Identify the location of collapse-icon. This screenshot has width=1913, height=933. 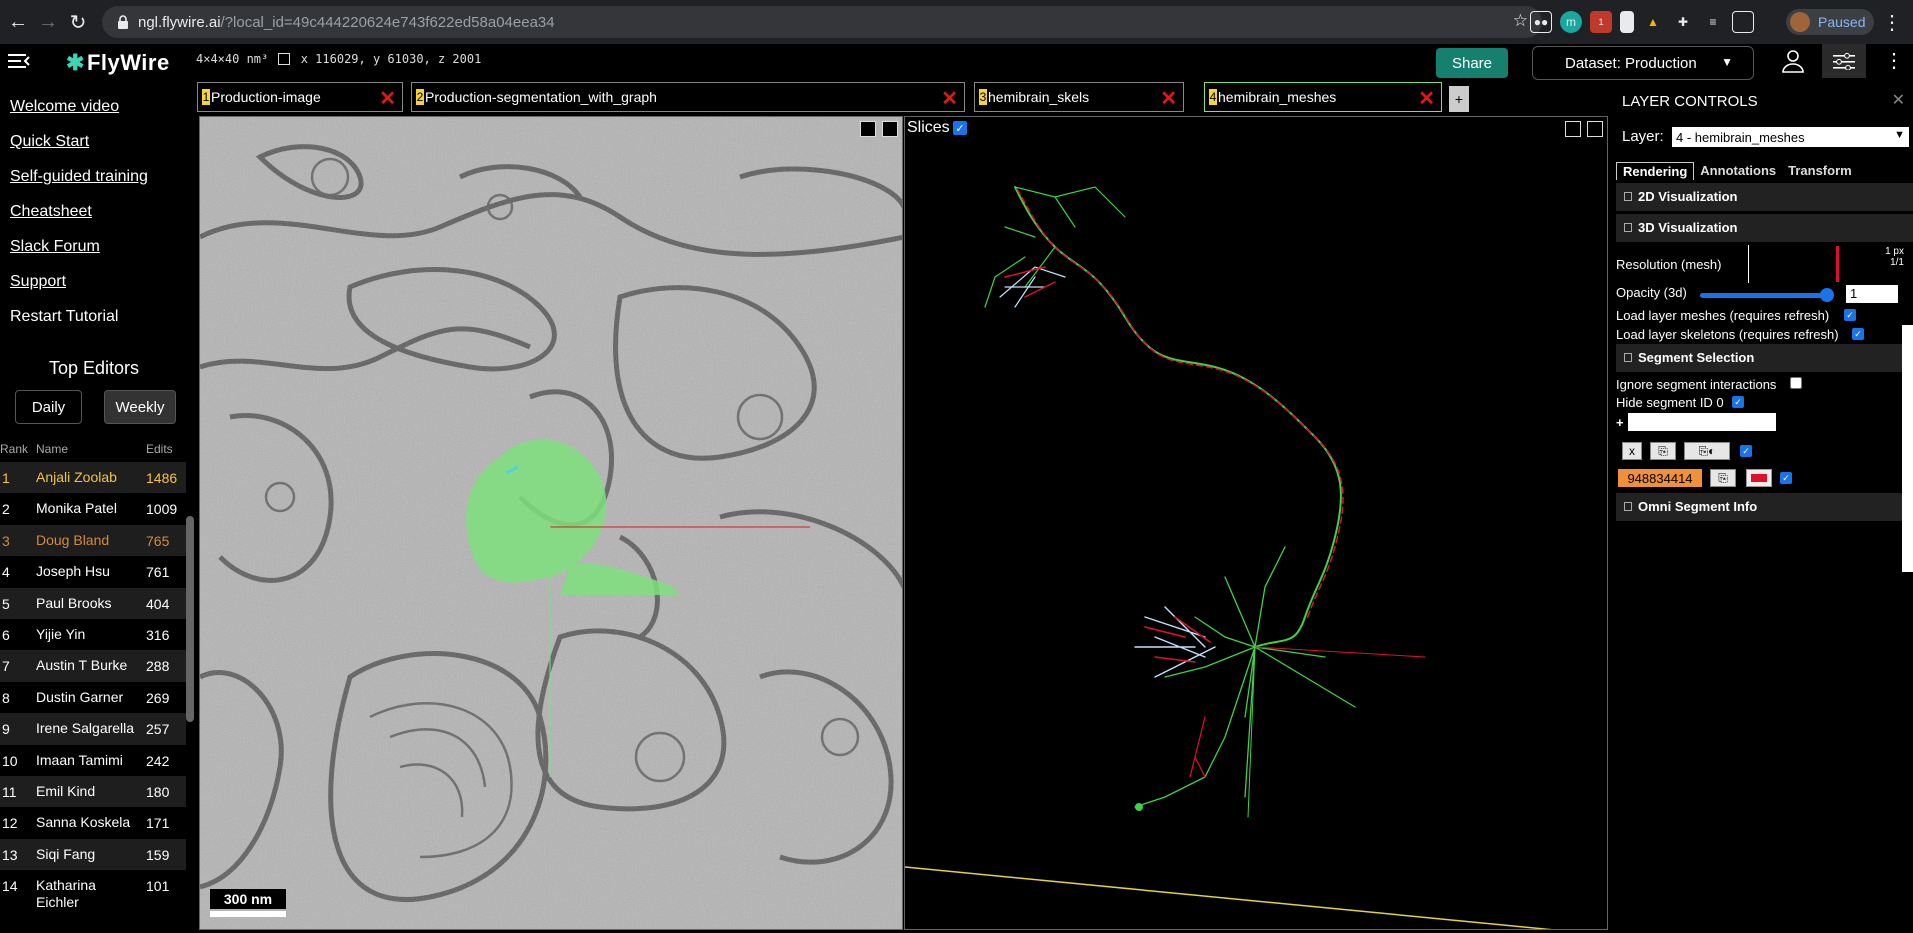
(1628, 196).